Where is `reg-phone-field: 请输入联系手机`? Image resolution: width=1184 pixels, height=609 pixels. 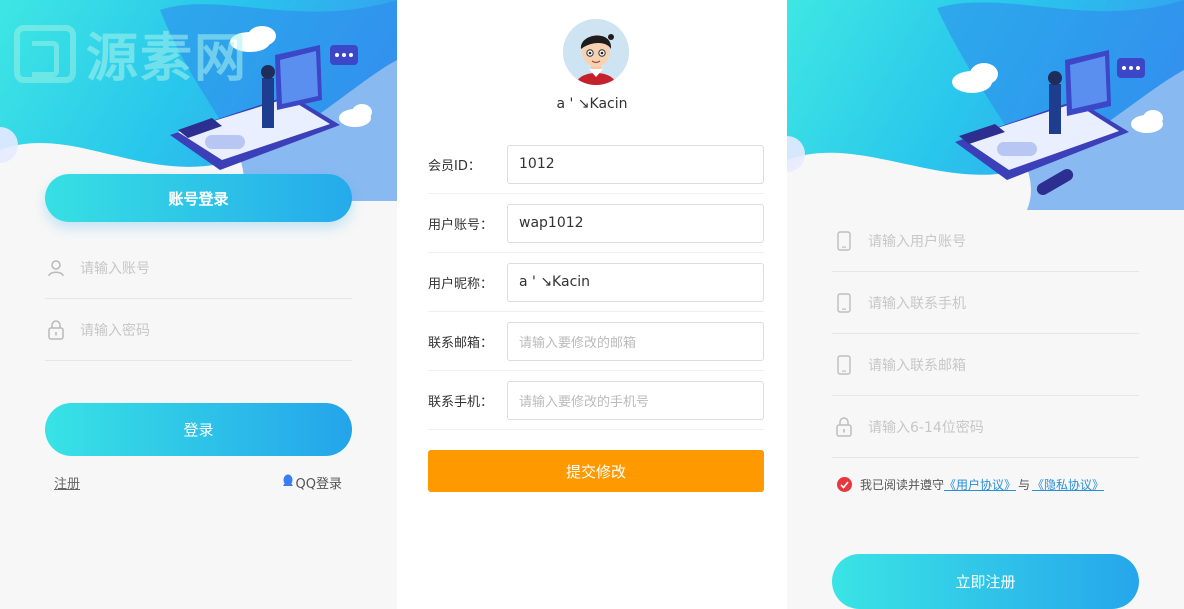
reg-phone-field: 请输入联系手机 is located at coordinates (985, 303).